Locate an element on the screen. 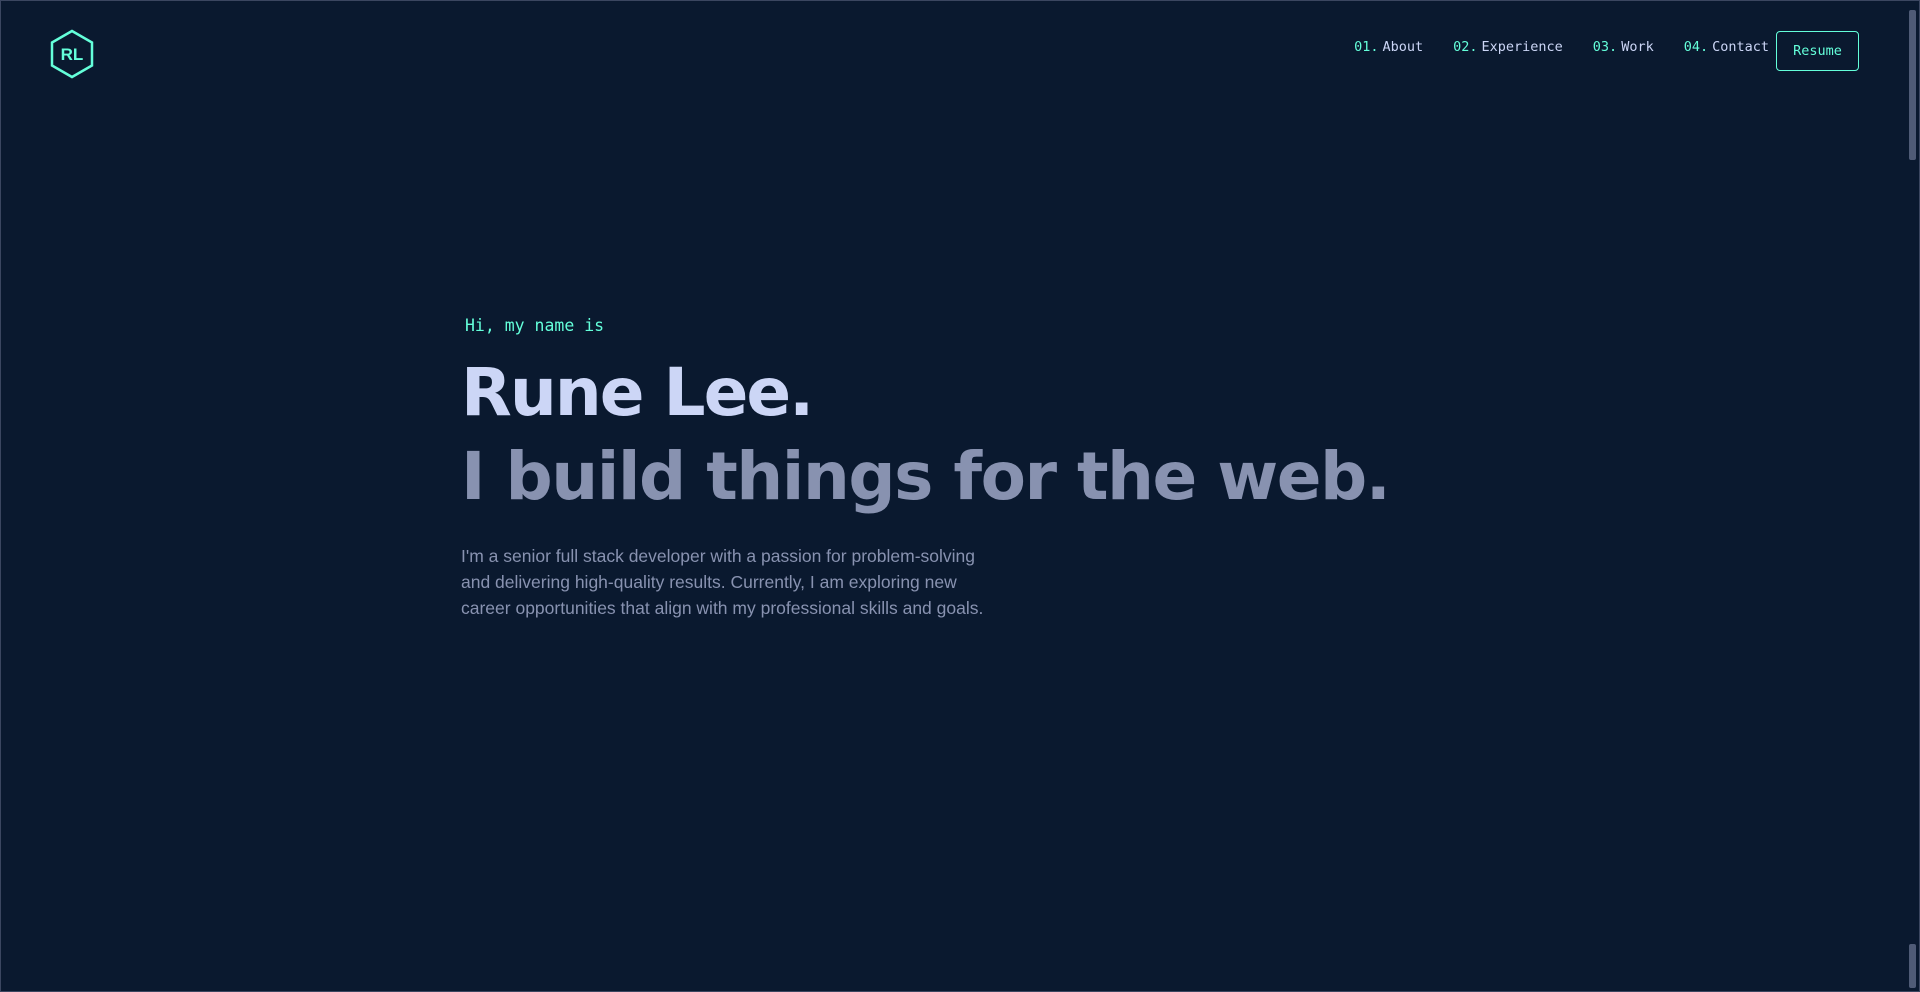  scrollbar-thumb is located at coordinates (1912, 85).